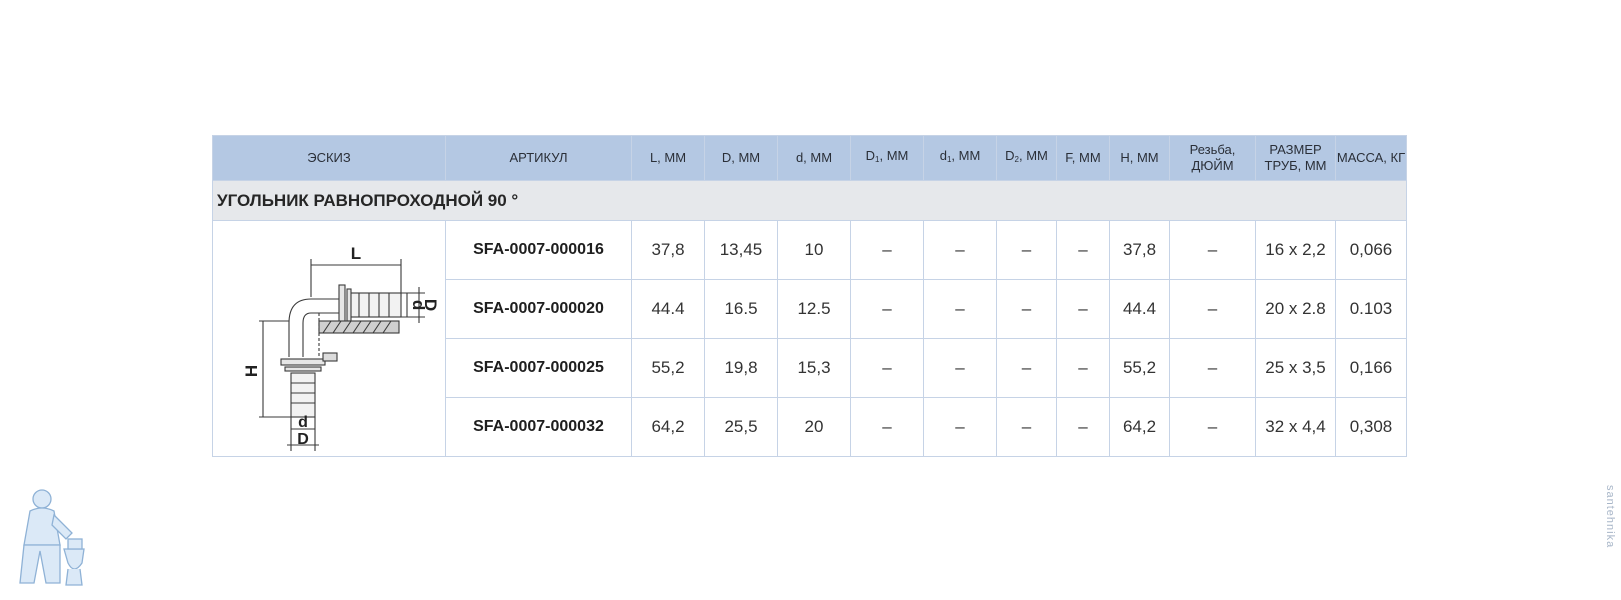  I want to click on cell-D: 25,5, so click(741, 427).